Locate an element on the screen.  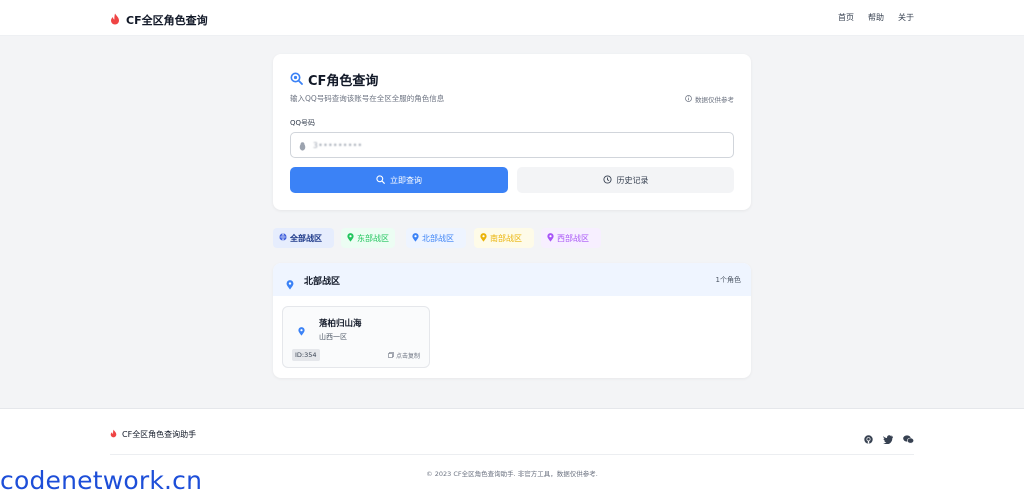
footer-brand: CF全区角色查询助手 is located at coordinates (153, 434).